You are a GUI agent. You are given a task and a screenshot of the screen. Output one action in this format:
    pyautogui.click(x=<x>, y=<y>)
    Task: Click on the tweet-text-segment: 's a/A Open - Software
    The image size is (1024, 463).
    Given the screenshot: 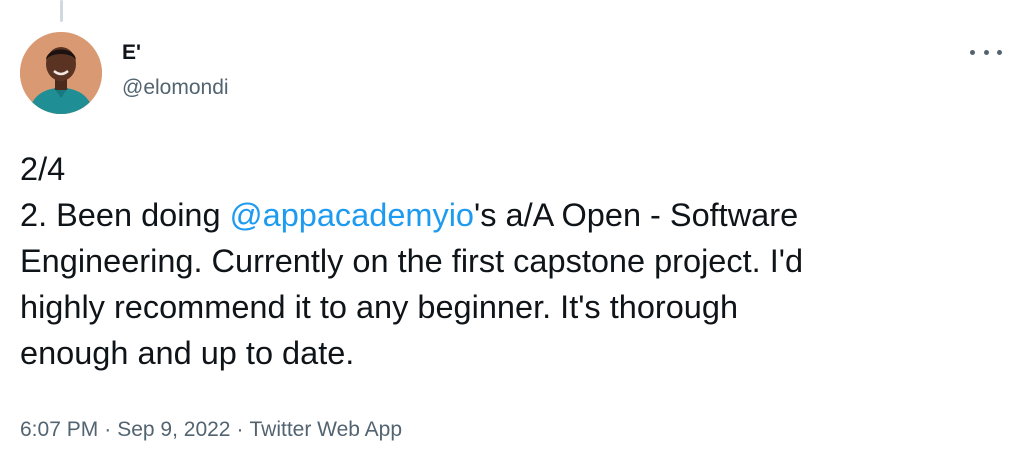 What is the action you would take?
    pyautogui.click(x=636, y=215)
    